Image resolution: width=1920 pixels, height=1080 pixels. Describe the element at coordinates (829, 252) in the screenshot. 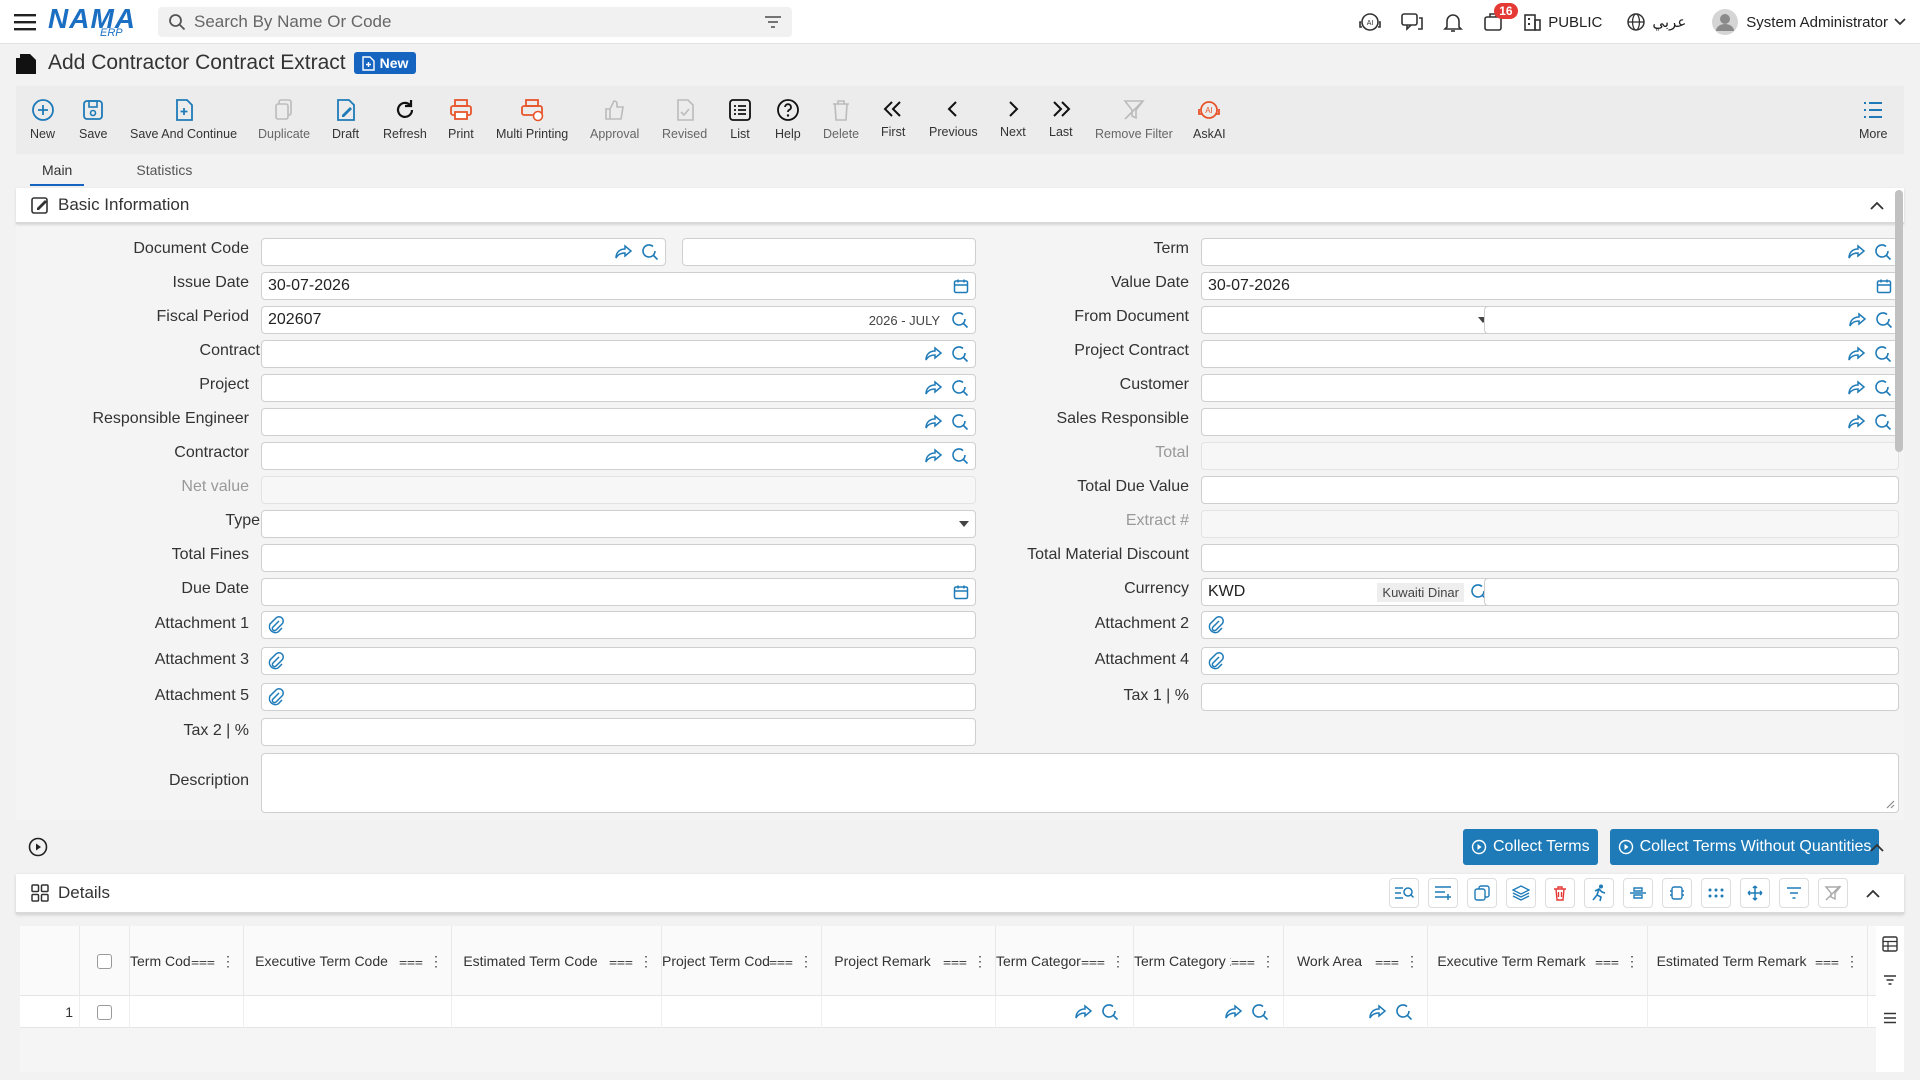

I see `document-code-extra-field` at that location.